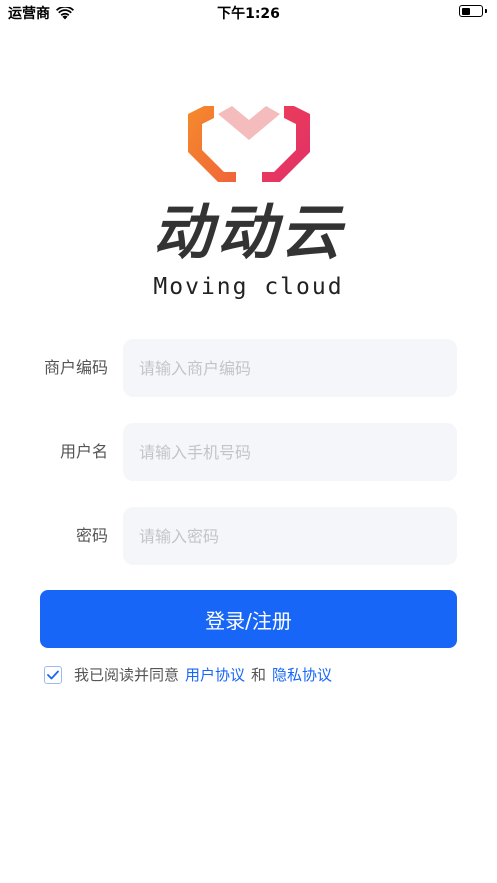  Describe the element at coordinates (259, 675) in the screenshot. I see `agreement-conjunction: 和` at that location.